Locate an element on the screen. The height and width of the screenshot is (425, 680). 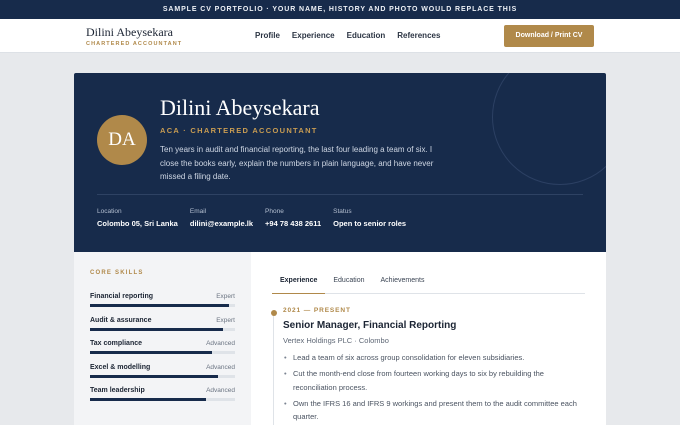
fact-location: Location Colombo 05, Sri Lanka is located at coordinates (137, 218).